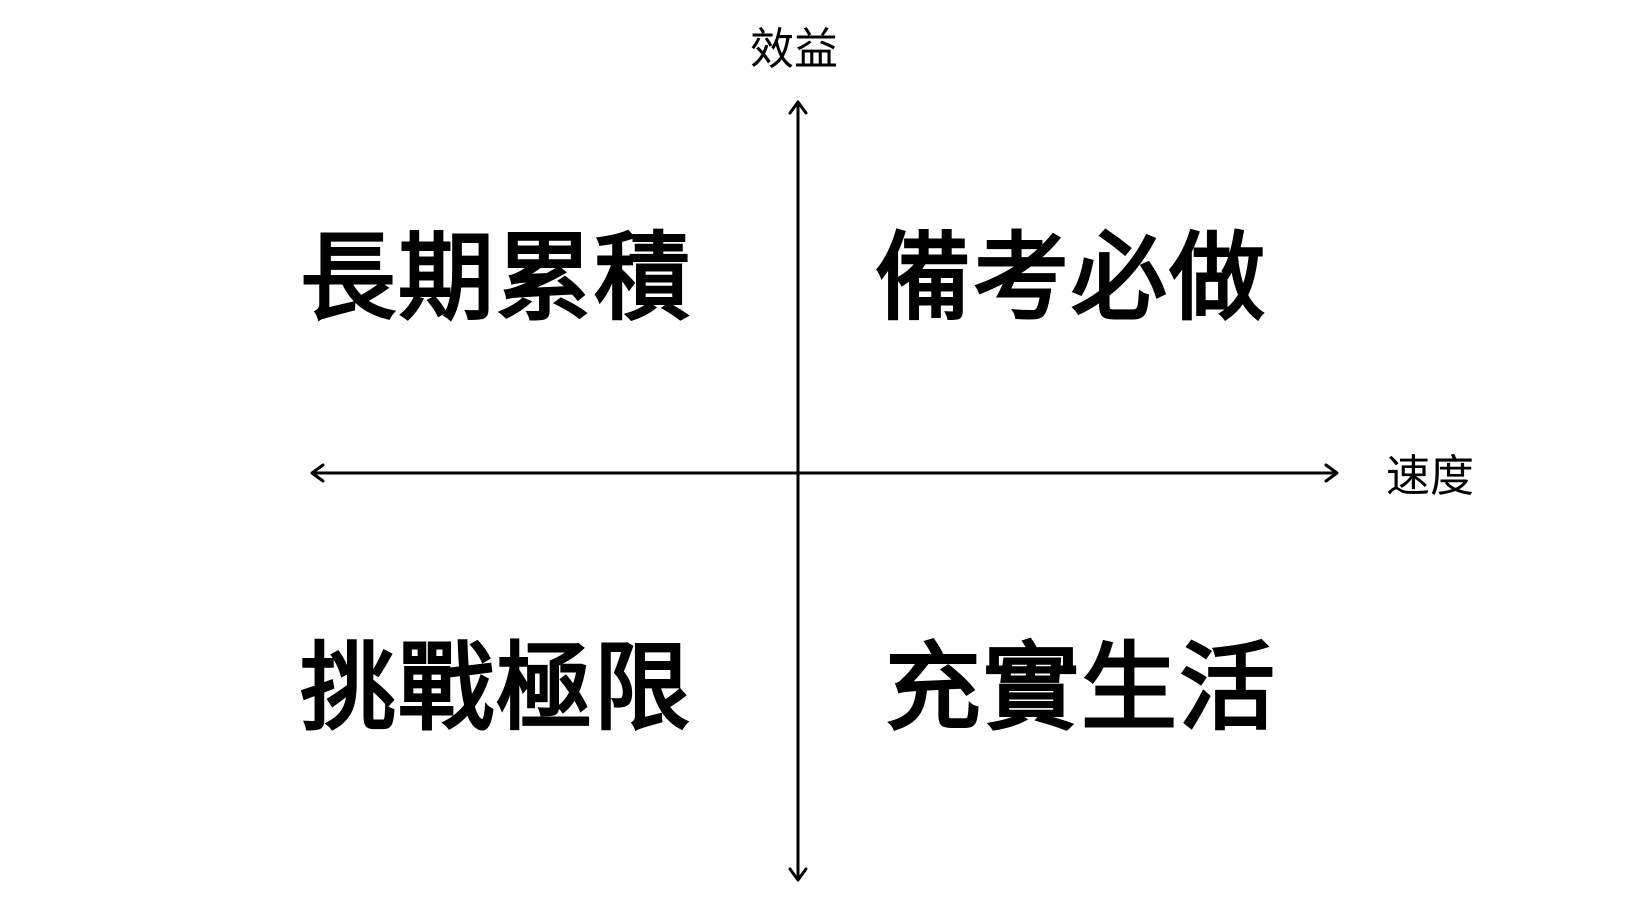 This screenshot has height=924, width=1640. I want to click on quadrant-bottom-right-label: 充實生活, so click(1081, 688).